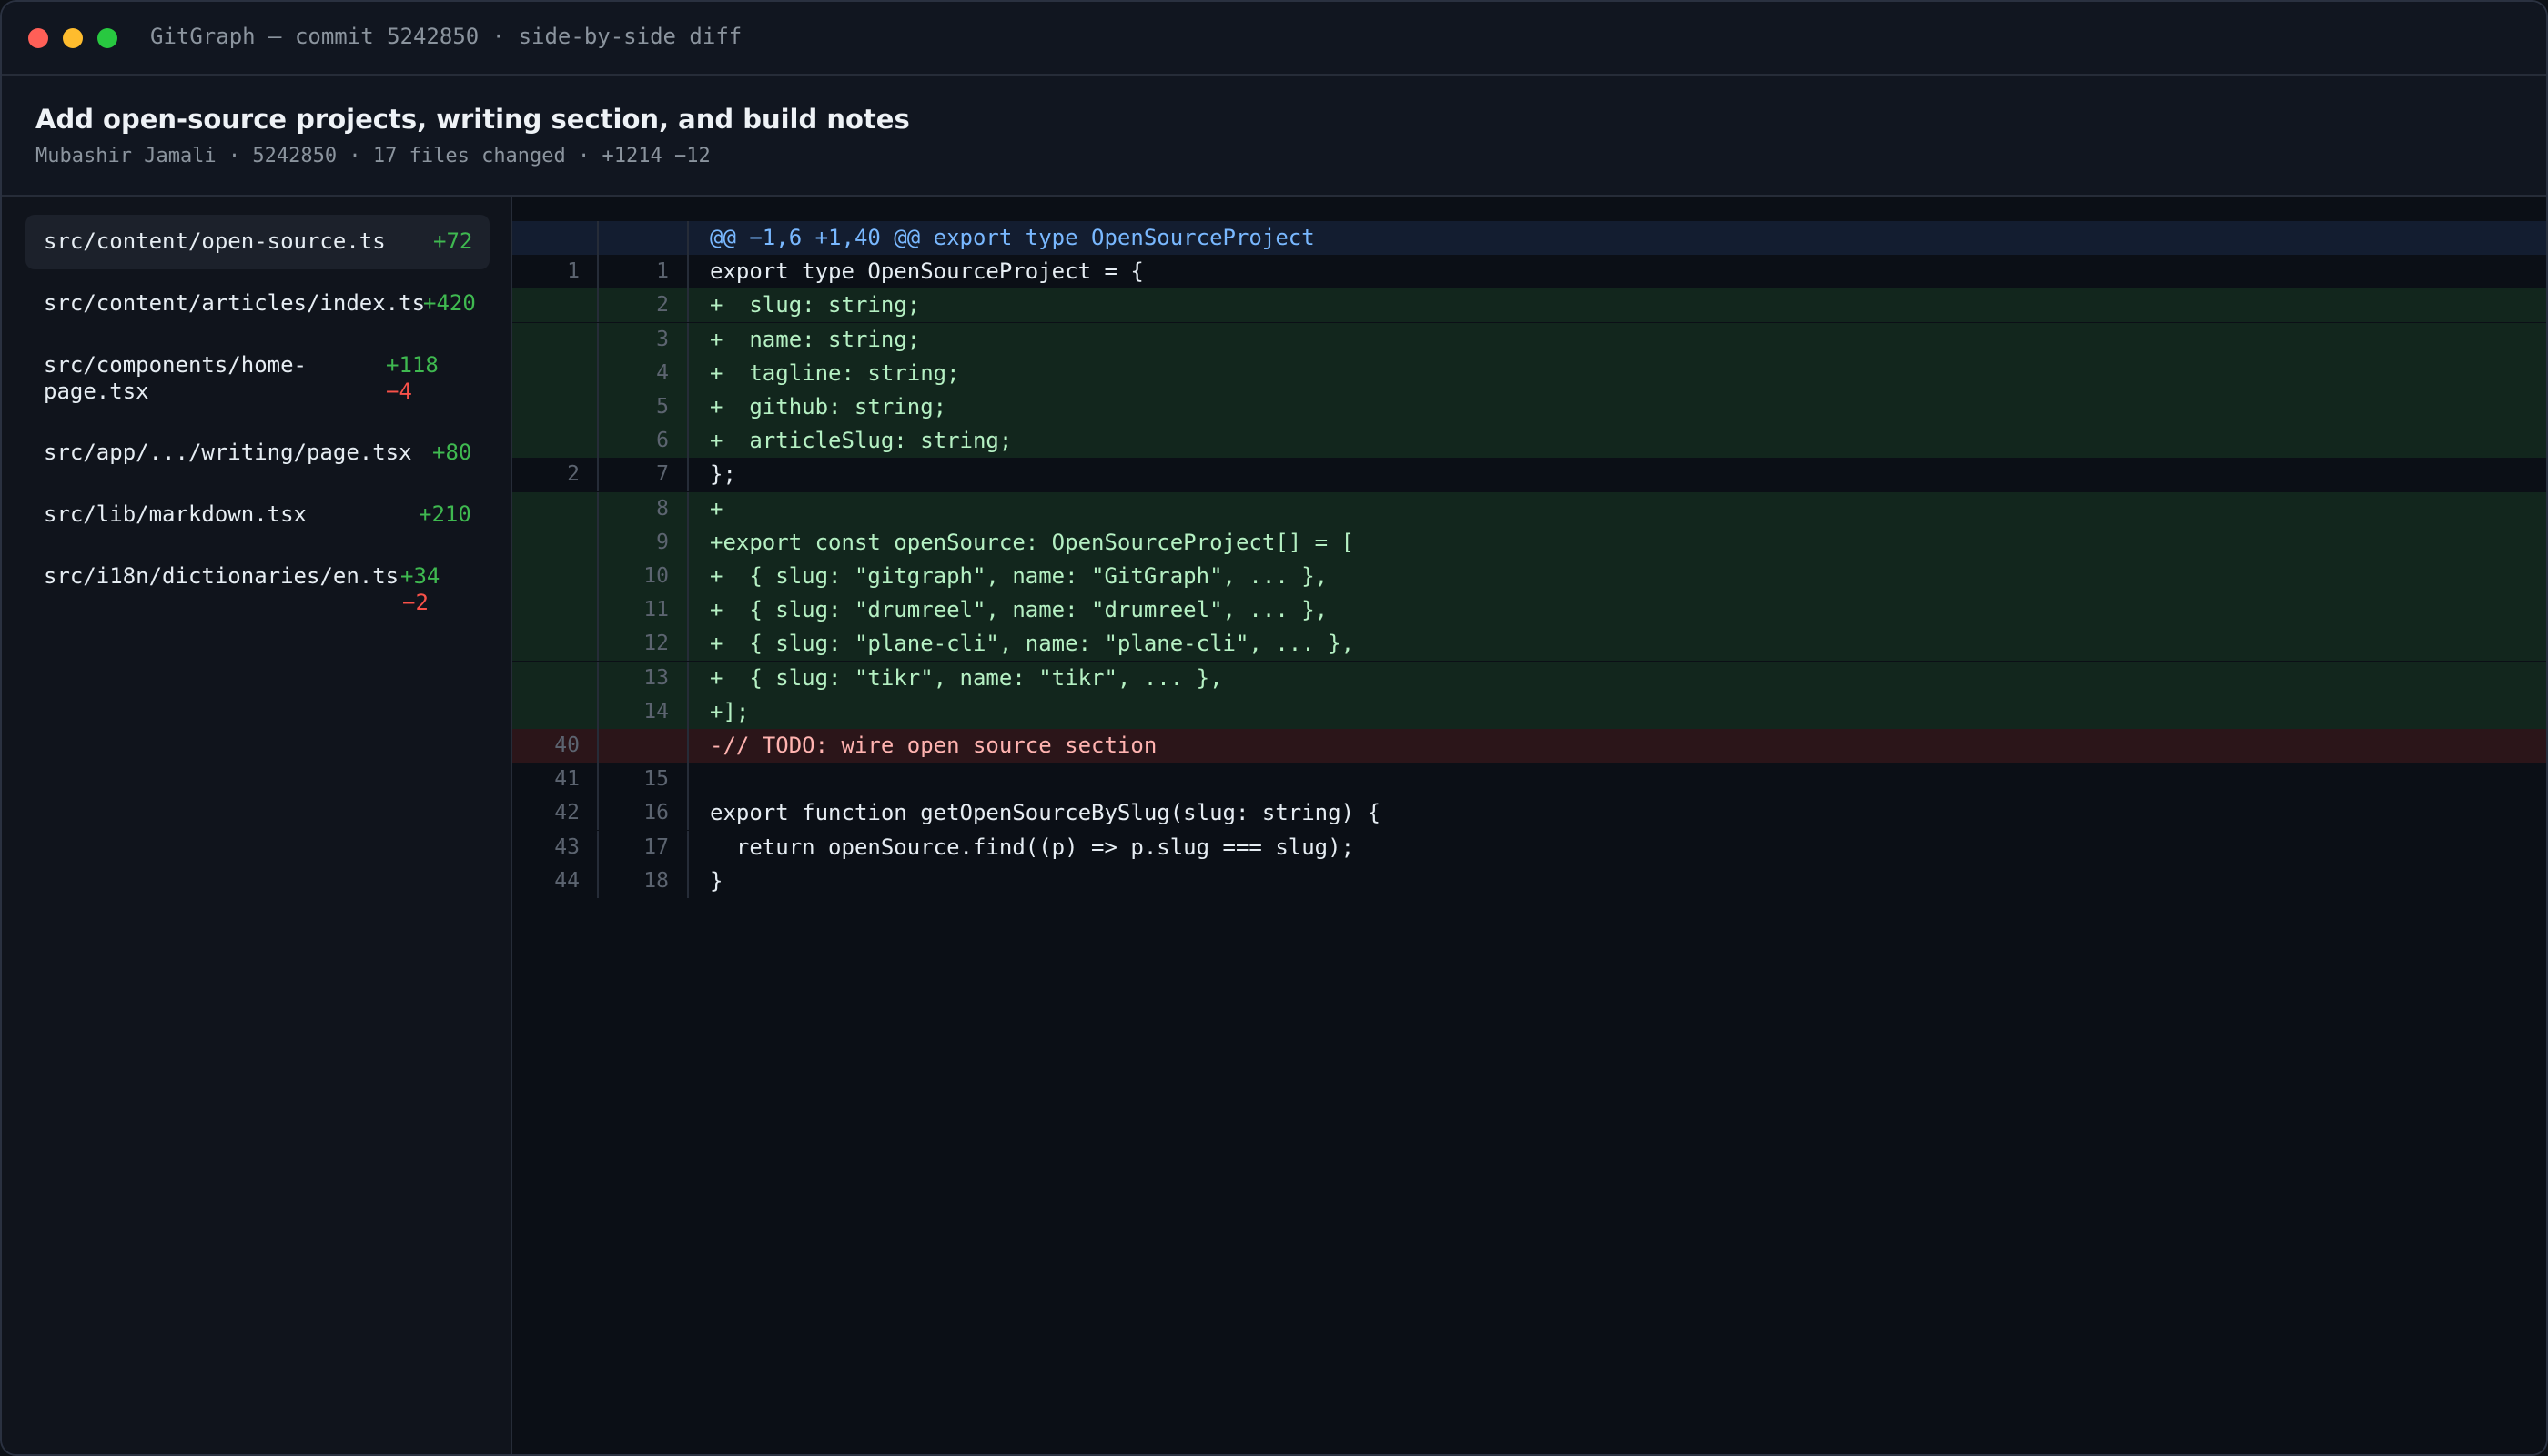 This screenshot has height=1456, width=2548. Describe the element at coordinates (416, 603) in the screenshot. I see `file-deletions: −2` at that location.